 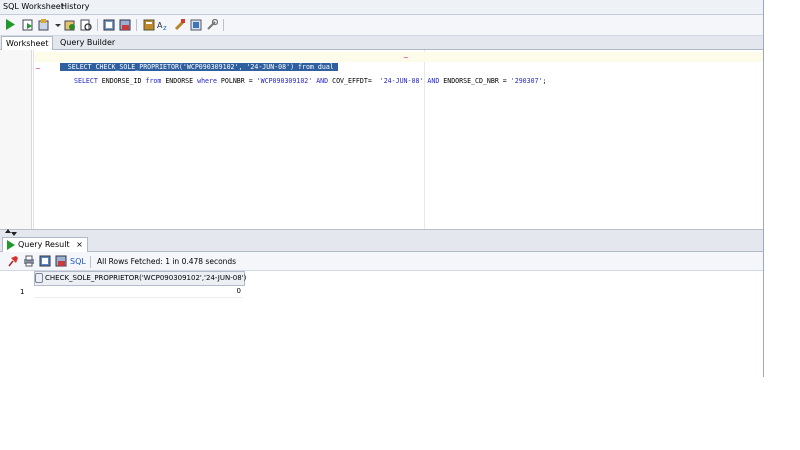 I want to click on condition-3: ENDORSE_CD_NBR =, so click(x=477, y=81).